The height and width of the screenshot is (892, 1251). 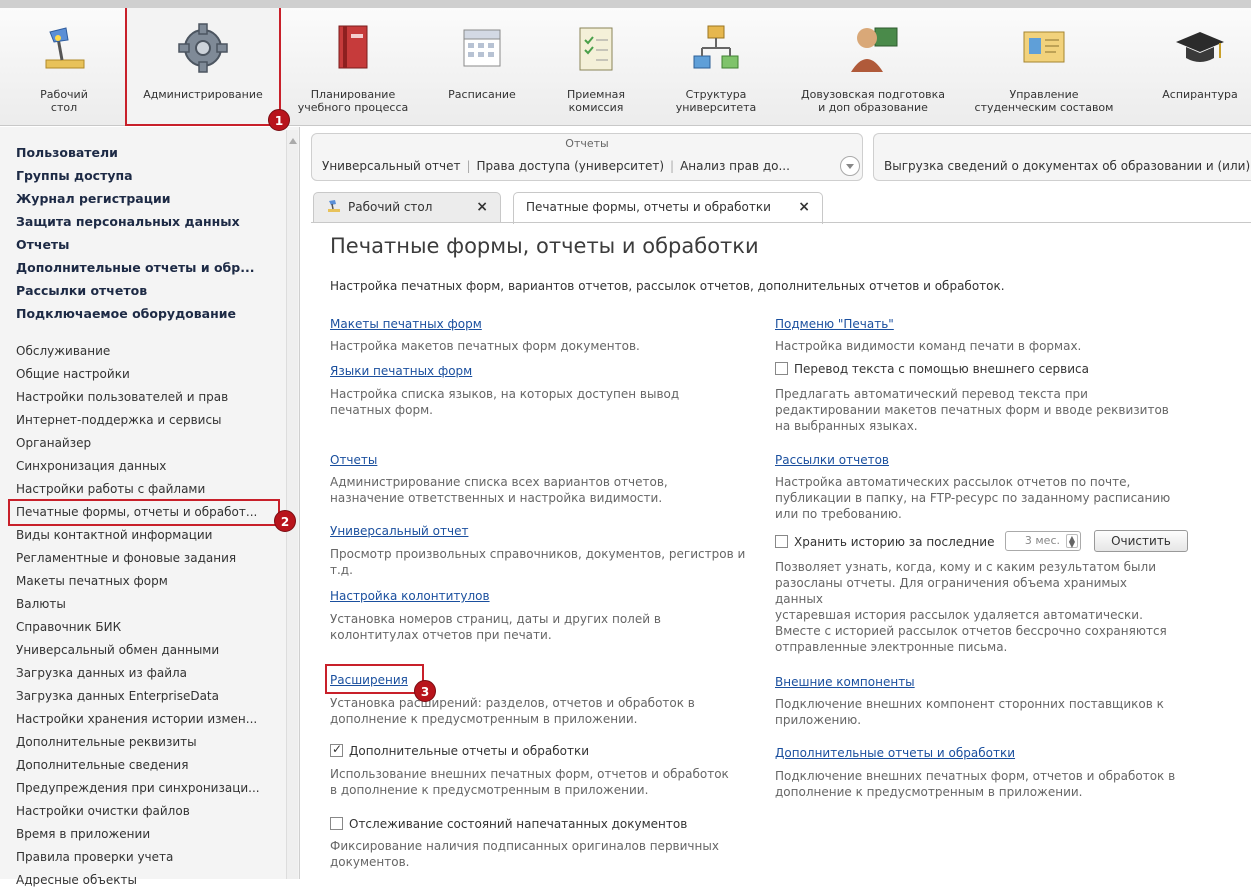 What do you see at coordinates (146, 175) in the screenshot?
I see `sidebar-item-access-groups: Группы доступа` at bounding box center [146, 175].